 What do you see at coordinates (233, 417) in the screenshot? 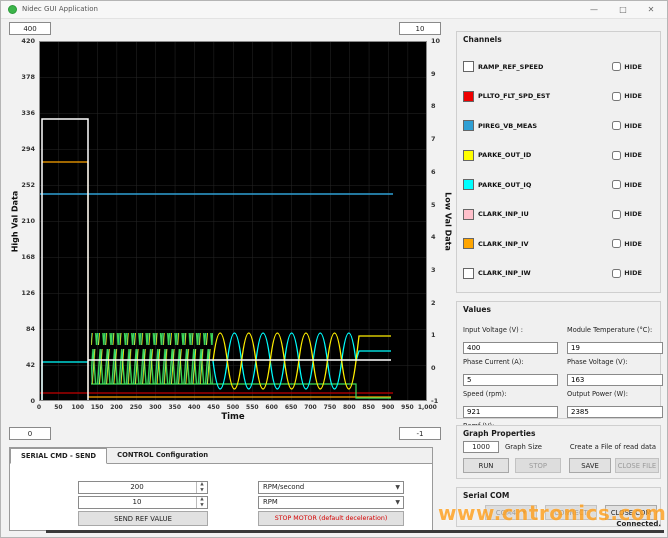
I see `x-axis-title: Time` at bounding box center [233, 417].